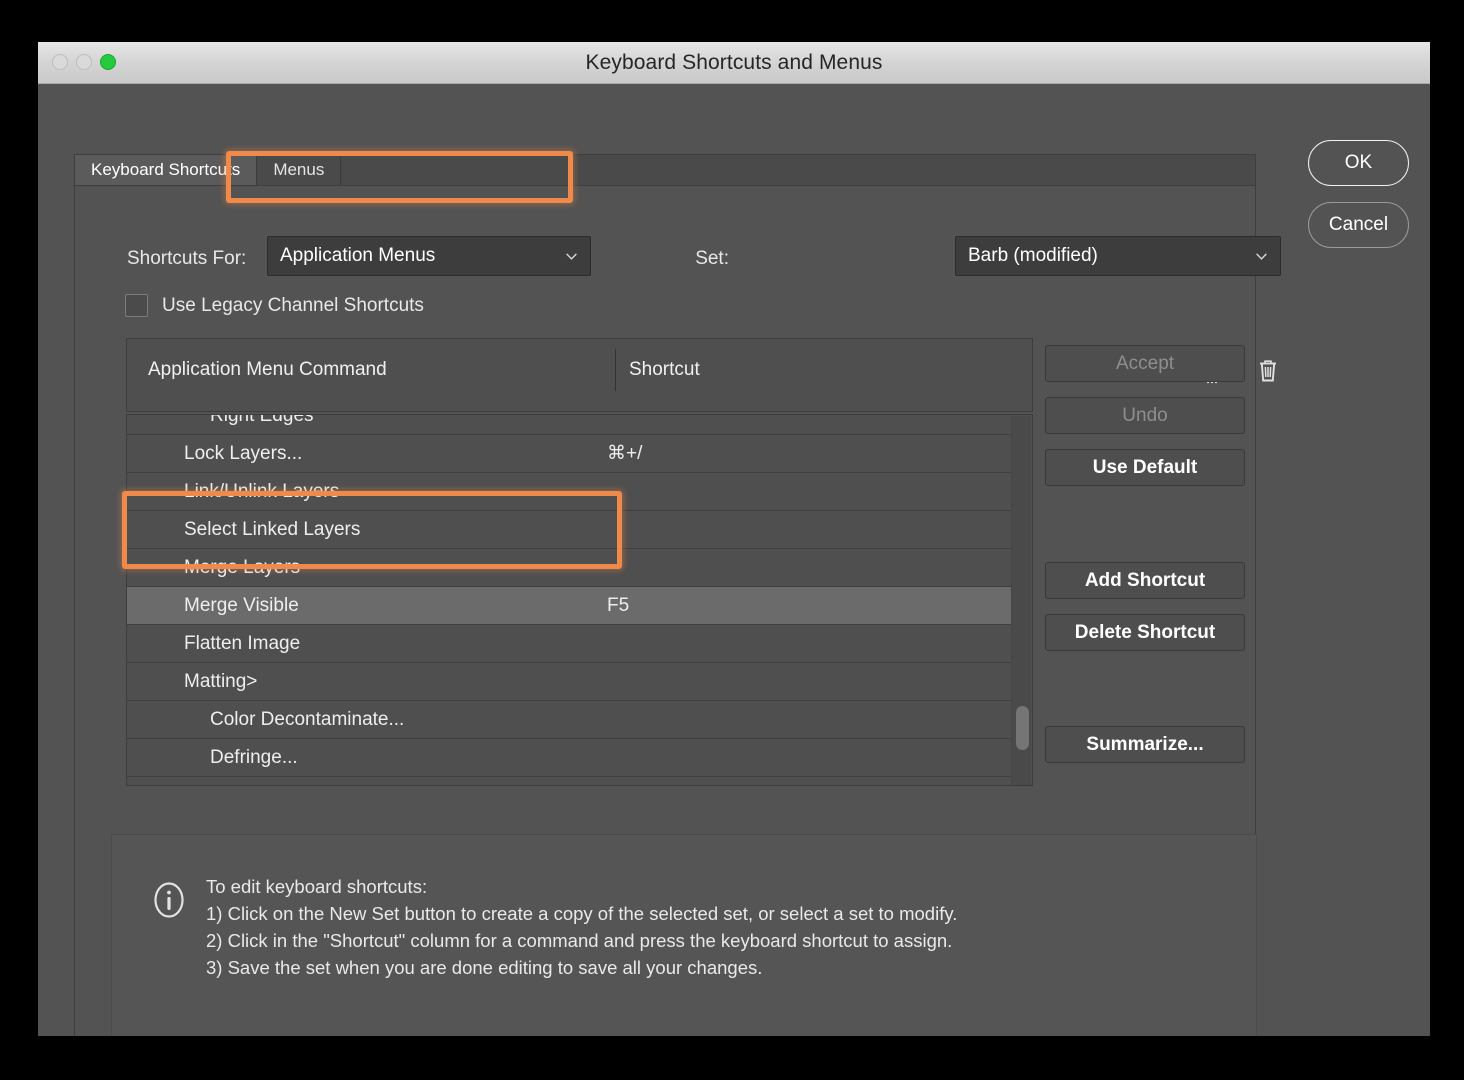  What do you see at coordinates (570, 454) in the screenshot?
I see `table-row: Lock Layers... ⌘+/` at bounding box center [570, 454].